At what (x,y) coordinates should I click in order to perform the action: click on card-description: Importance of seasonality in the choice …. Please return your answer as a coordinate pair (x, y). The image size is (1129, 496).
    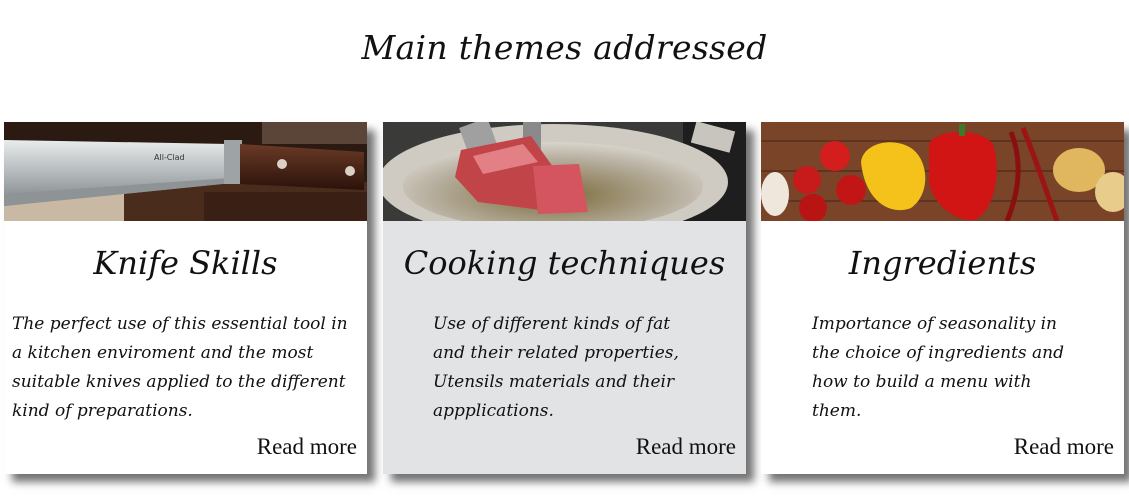
    Looking at the image, I should click on (938, 367).